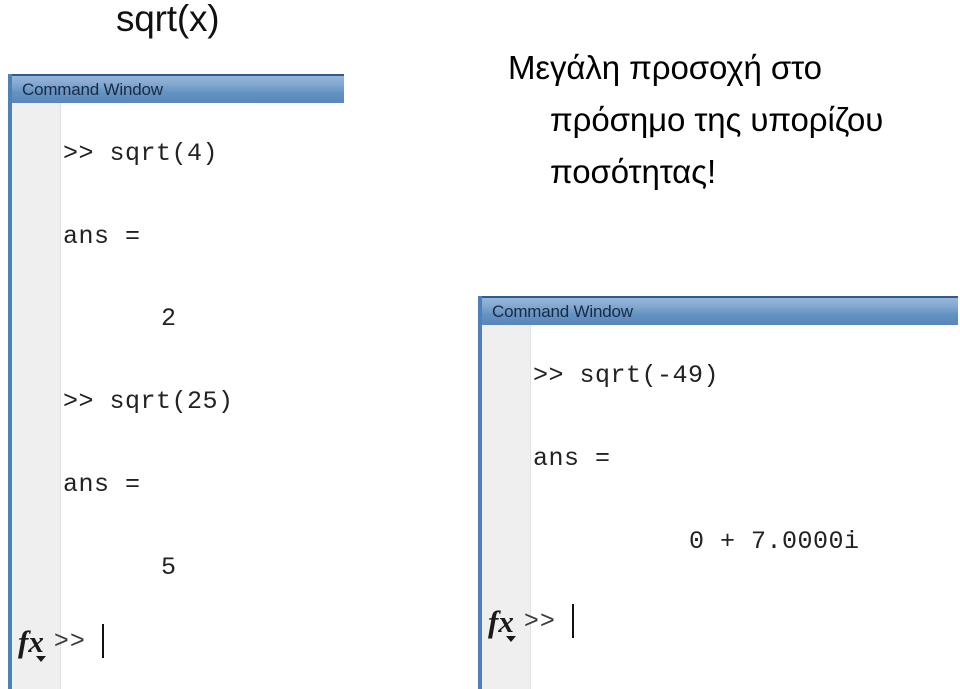 The width and height of the screenshot is (960, 689). I want to click on output-line: >> sqrt(25), so click(148, 401).